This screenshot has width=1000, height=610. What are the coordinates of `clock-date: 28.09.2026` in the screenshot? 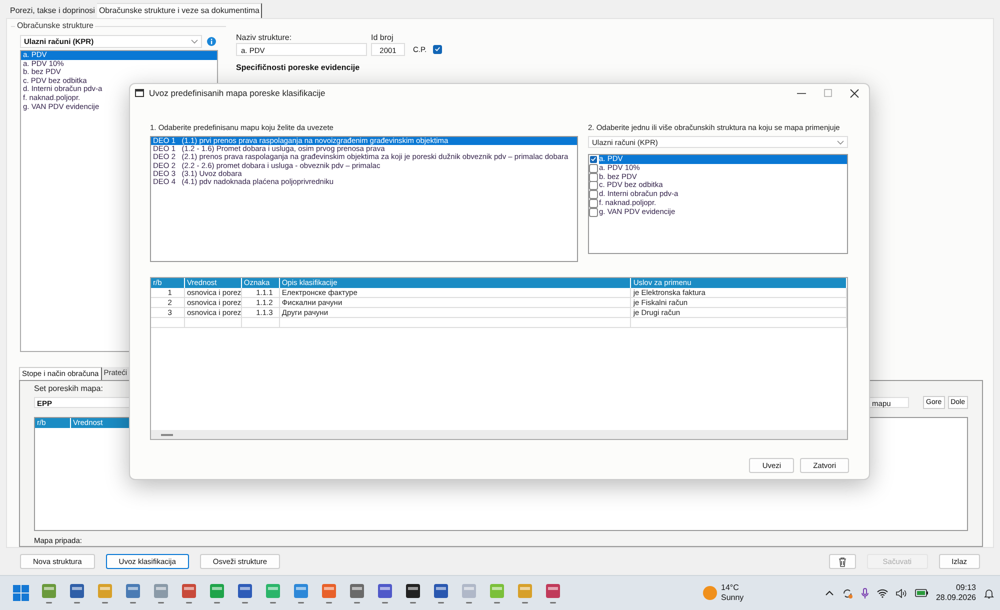 It's located at (956, 598).